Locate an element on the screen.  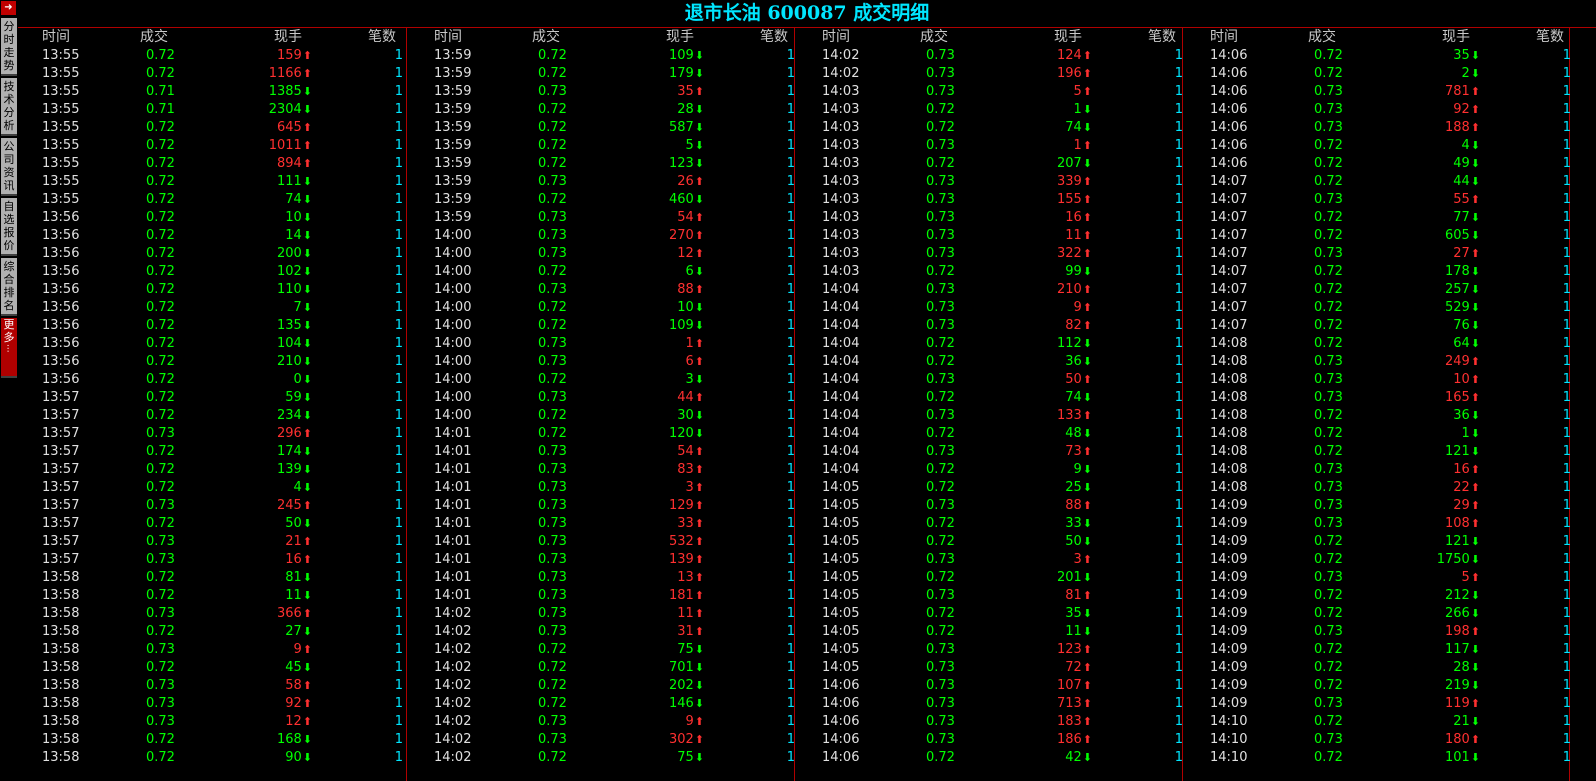
side-tab-0: 分时走势 is located at coordinates (9, 47).